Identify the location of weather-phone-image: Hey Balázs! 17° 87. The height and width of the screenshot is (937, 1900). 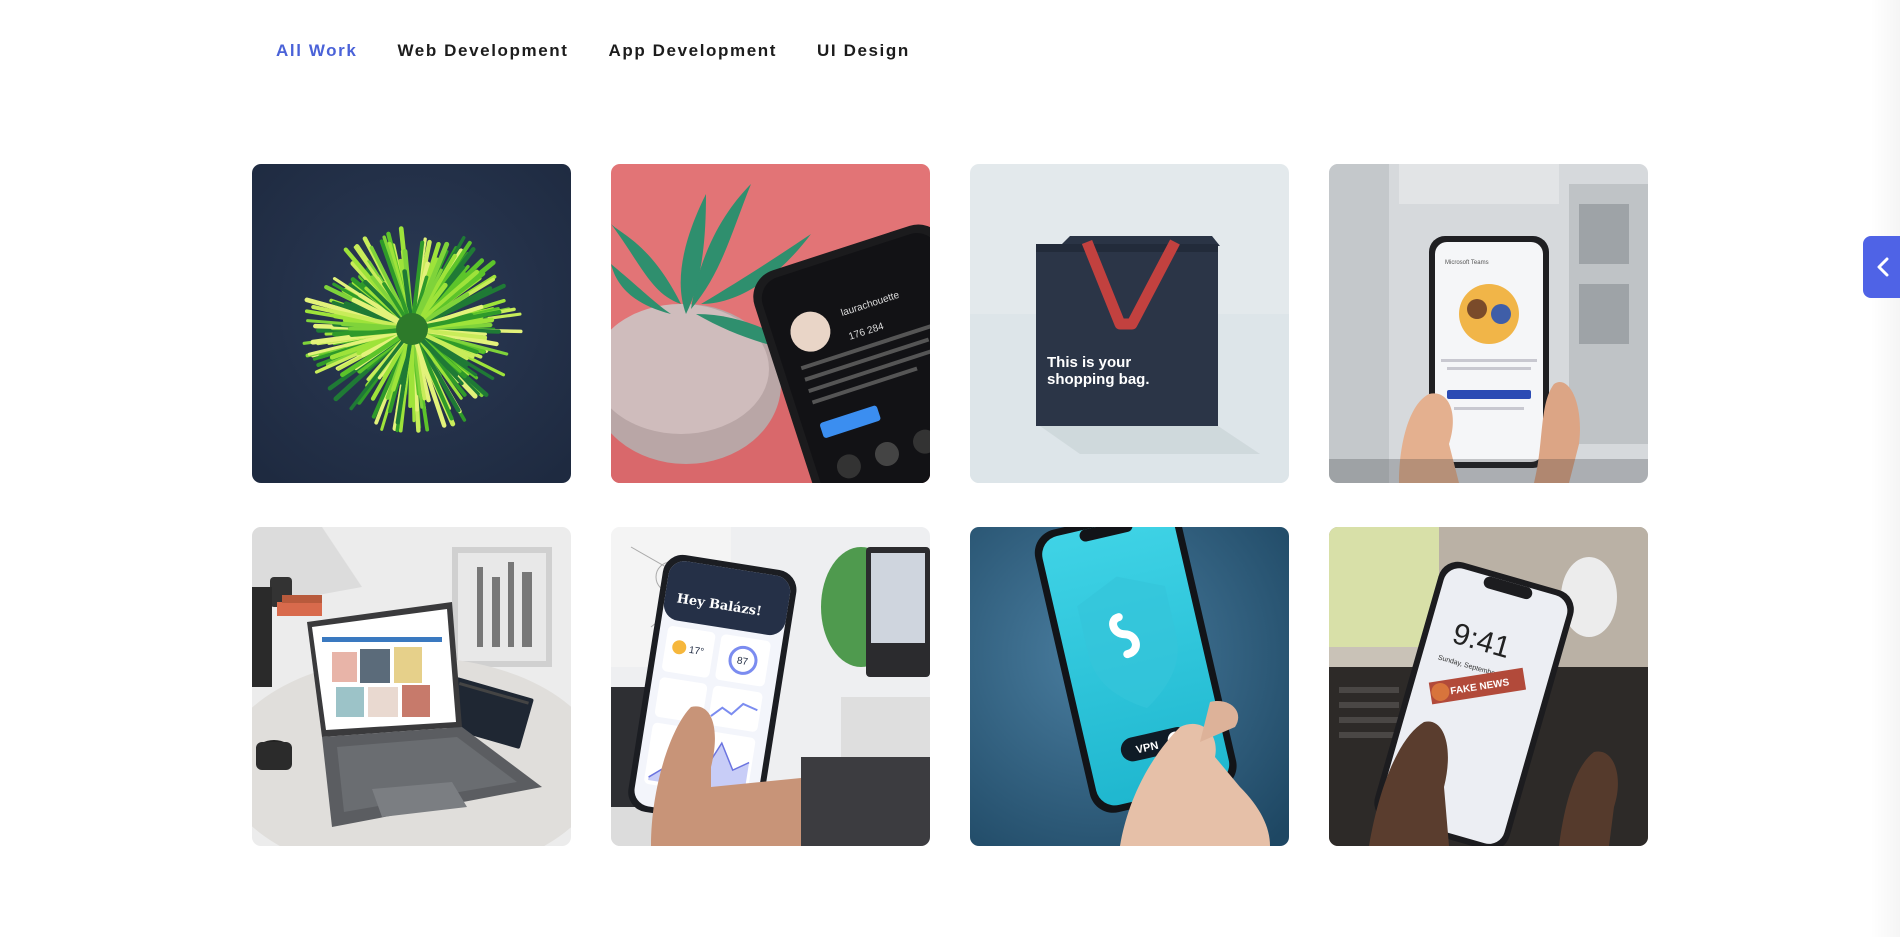
(770, 686).